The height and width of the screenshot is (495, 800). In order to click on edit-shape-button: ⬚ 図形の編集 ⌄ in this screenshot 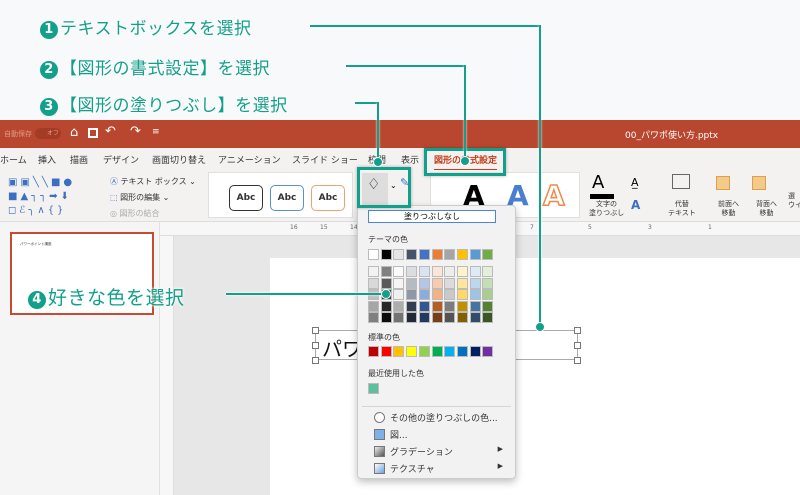, I will do `click(139, 197)`.